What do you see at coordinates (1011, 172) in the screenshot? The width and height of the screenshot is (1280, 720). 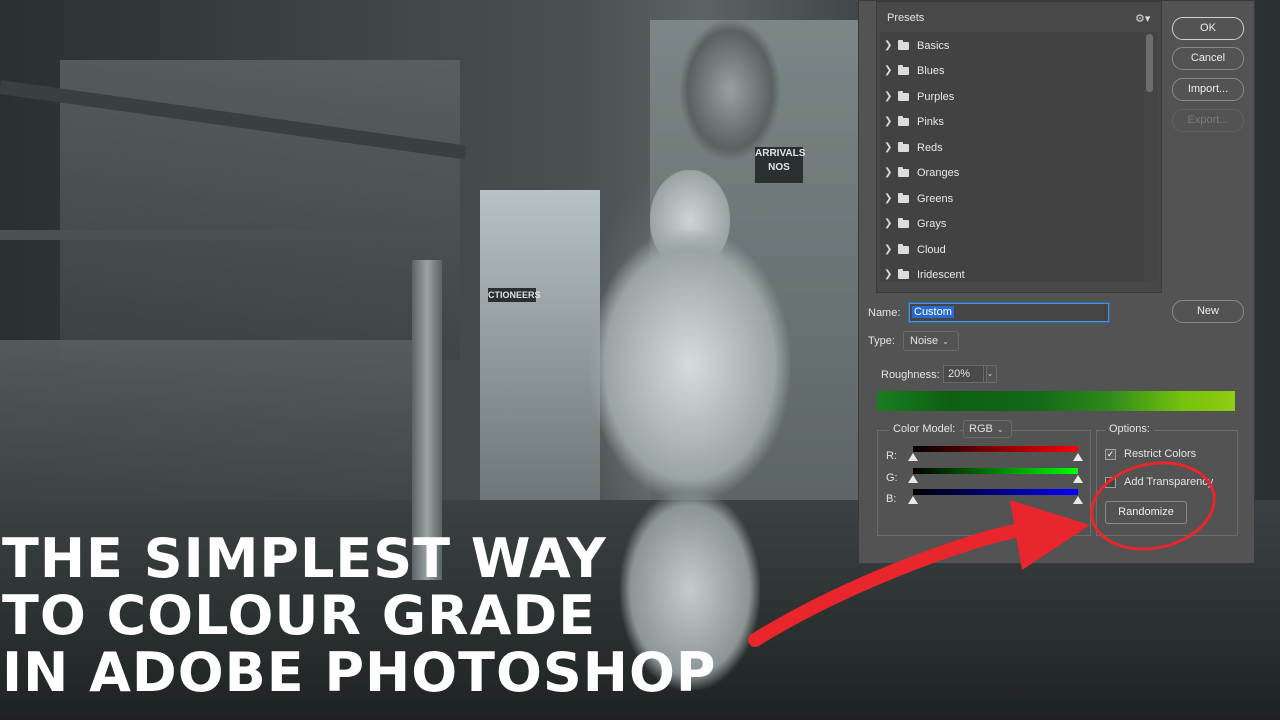 I see `preset-folder-oranges: ❯ Oranges` at bounding box center [1011, 172].